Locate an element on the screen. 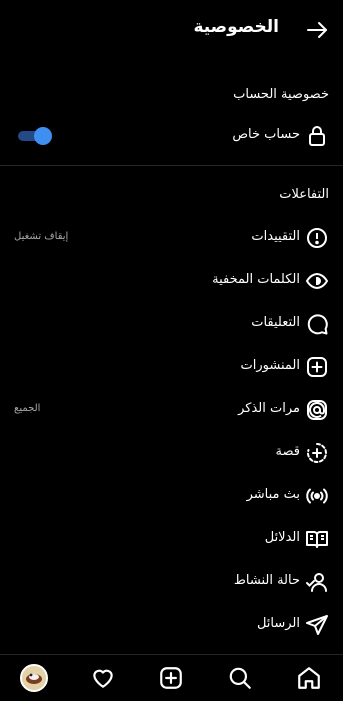 The width and height of the screenshot is (343, 701). toggle-knob is located at coordinates (43, 136).